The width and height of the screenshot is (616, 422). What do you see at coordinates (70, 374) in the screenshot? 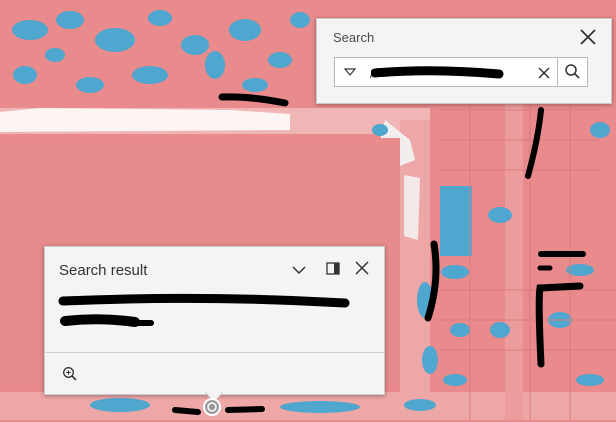
I see `zoom-to-icon` at bounding box center [70, 374].